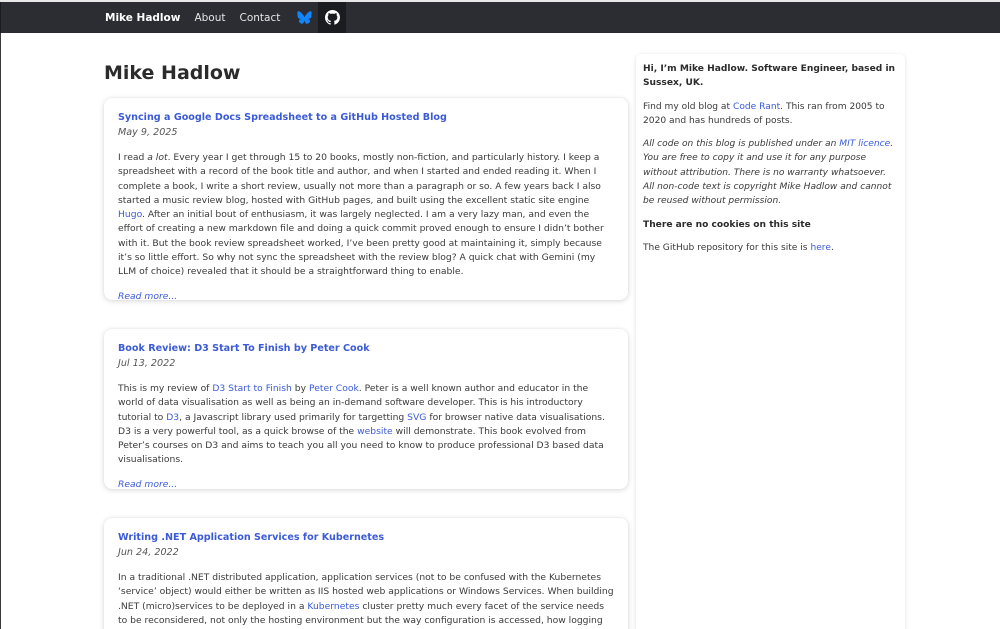 This screenshot has width=1000, height=629. What do you see at coordinates (0, 331) in the screenshot?
I see `window-left-edge` at bounding box center [0, 331].